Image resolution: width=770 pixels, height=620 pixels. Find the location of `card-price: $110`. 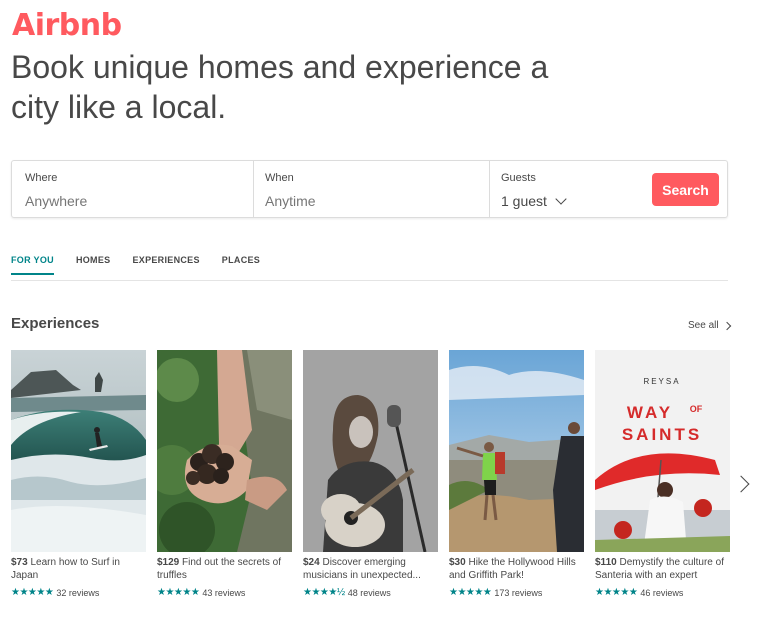

card-price: $110 is located at coordinates (606, 562).